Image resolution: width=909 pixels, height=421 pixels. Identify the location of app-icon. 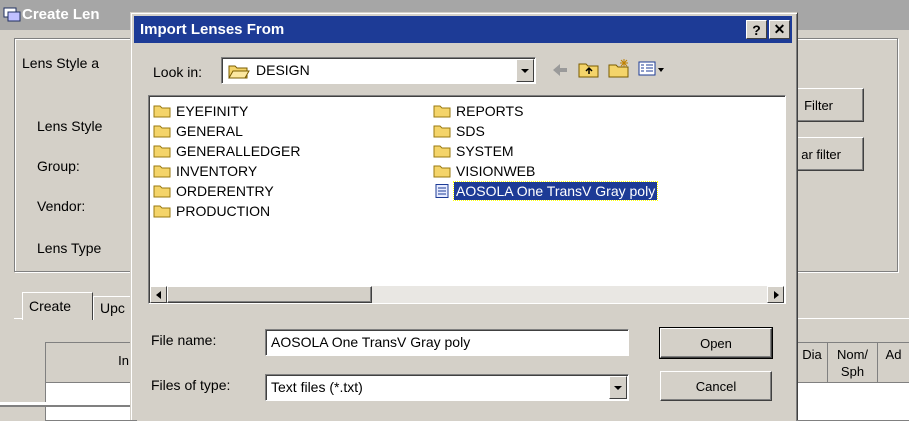
(12, 14).